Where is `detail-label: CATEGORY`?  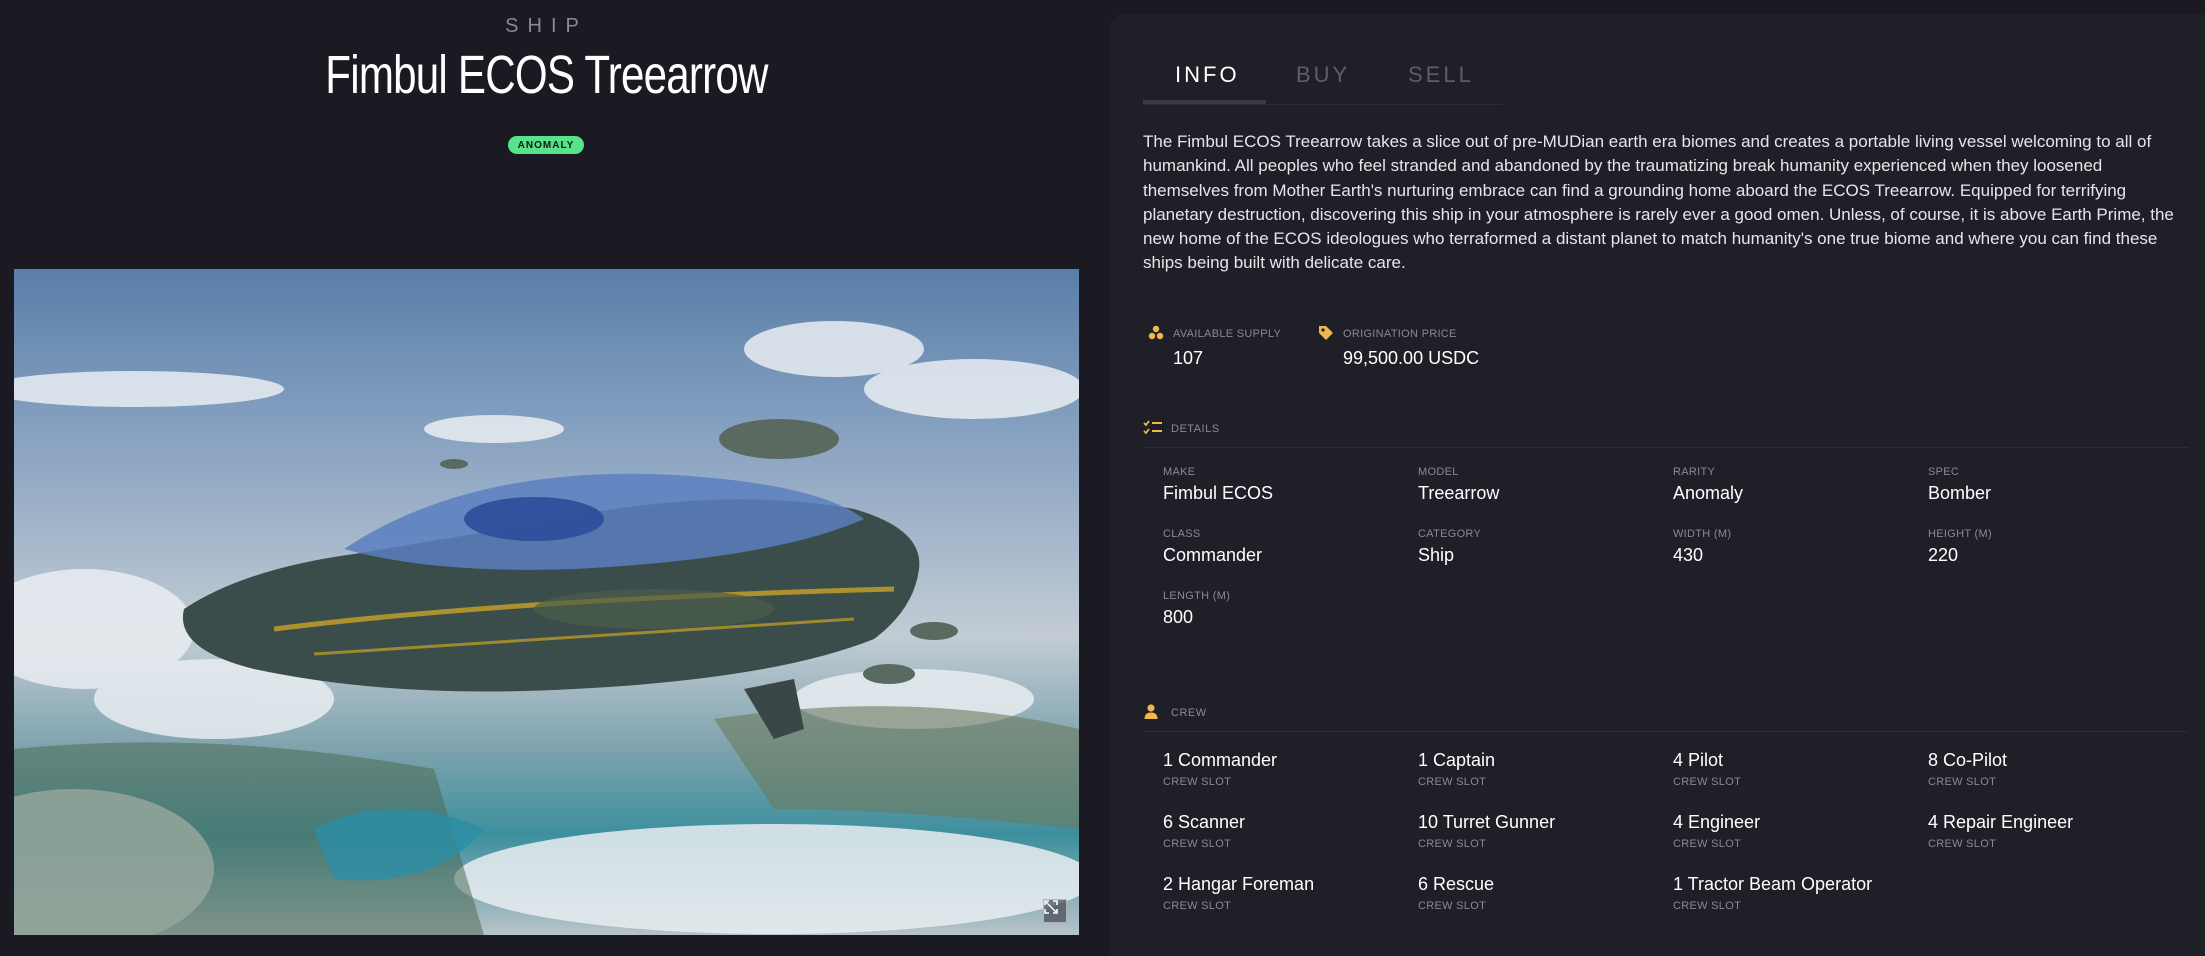
detail-label: CATEGORY is located at coordinates (1450, 534).